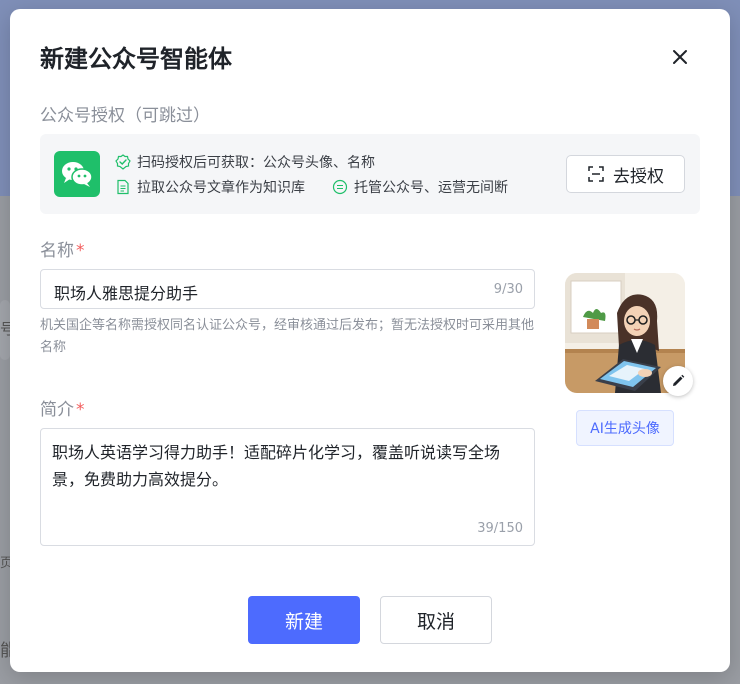 Image resolution: width=740 pixels, height=684 pixels. I want to click on cancel-button: 取消, so click(436, 620).